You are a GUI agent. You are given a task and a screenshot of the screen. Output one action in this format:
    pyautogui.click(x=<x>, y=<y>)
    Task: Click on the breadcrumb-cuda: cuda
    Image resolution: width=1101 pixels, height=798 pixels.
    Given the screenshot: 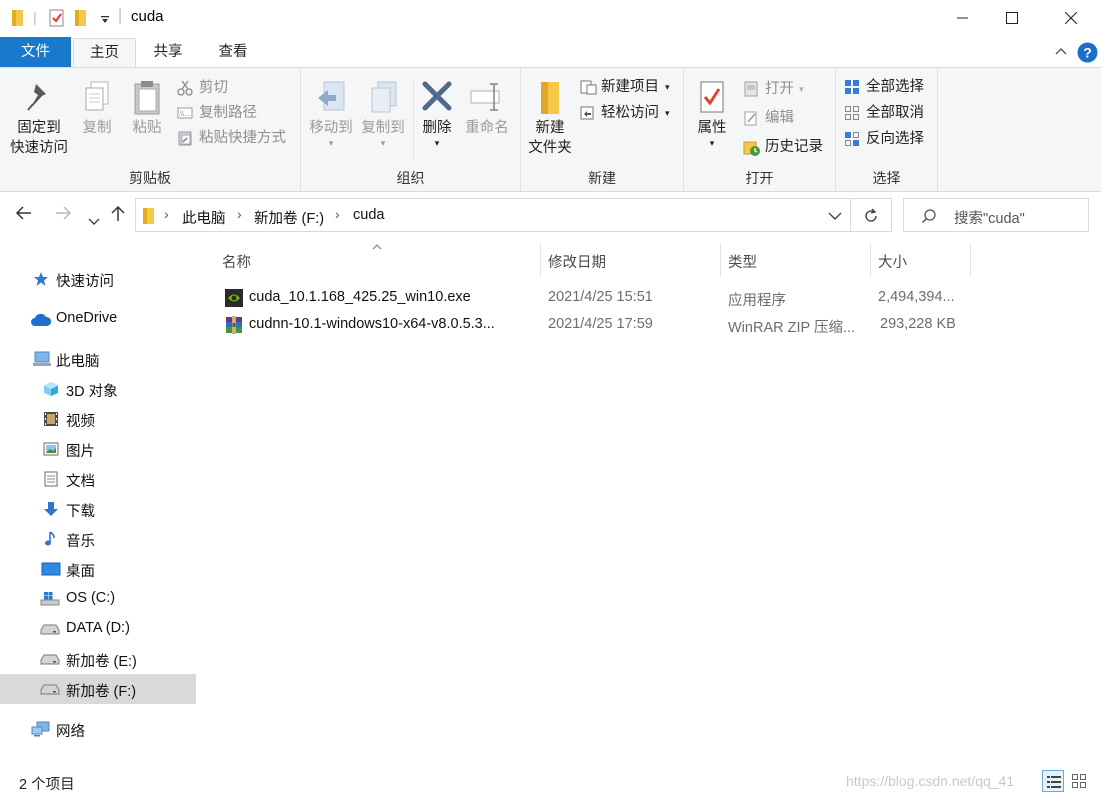 What is the action you would take?
    pyautogui.click(x=368, y=215)
    